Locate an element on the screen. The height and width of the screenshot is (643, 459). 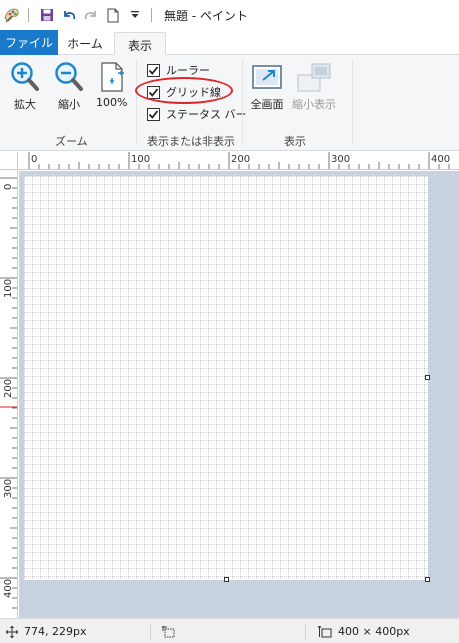
cursor-position-text: 774, 229px is located at coordinates (55, 631).